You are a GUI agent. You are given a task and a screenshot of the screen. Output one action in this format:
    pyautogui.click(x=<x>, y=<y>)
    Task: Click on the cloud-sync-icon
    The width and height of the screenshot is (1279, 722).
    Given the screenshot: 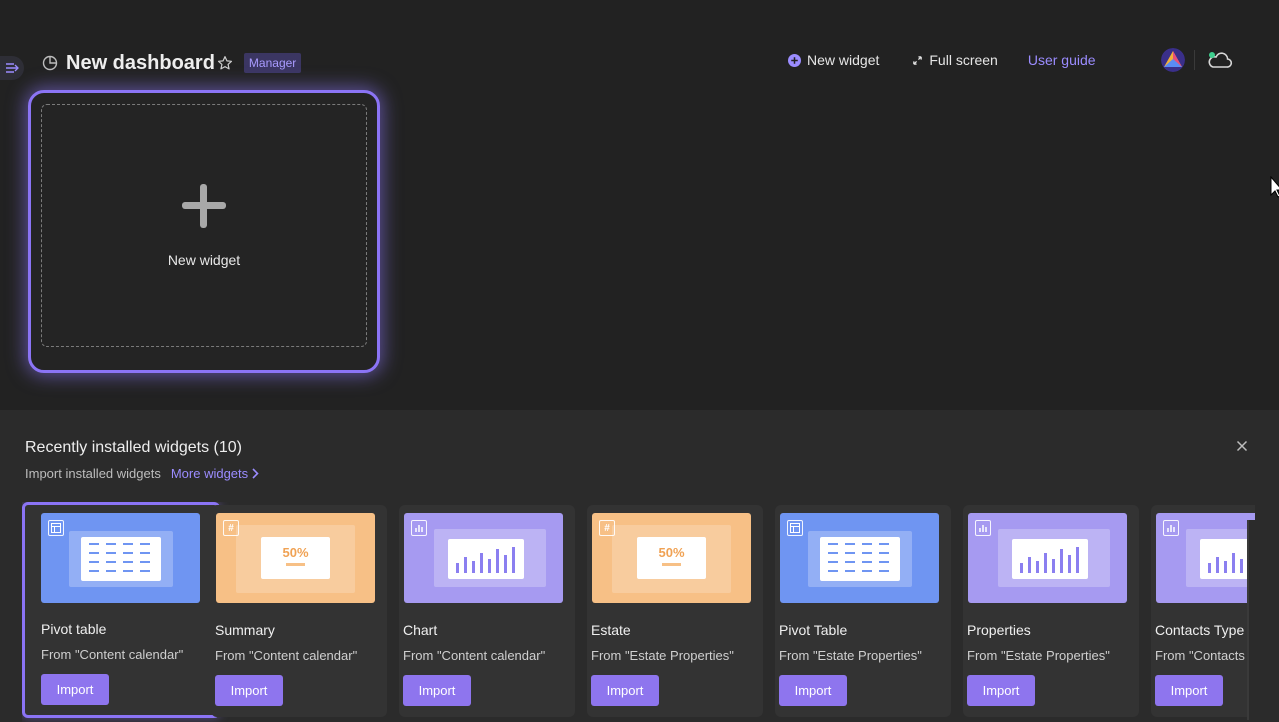 What is the action you would take?
    pyautogui.click(x=1220, y=60)
    